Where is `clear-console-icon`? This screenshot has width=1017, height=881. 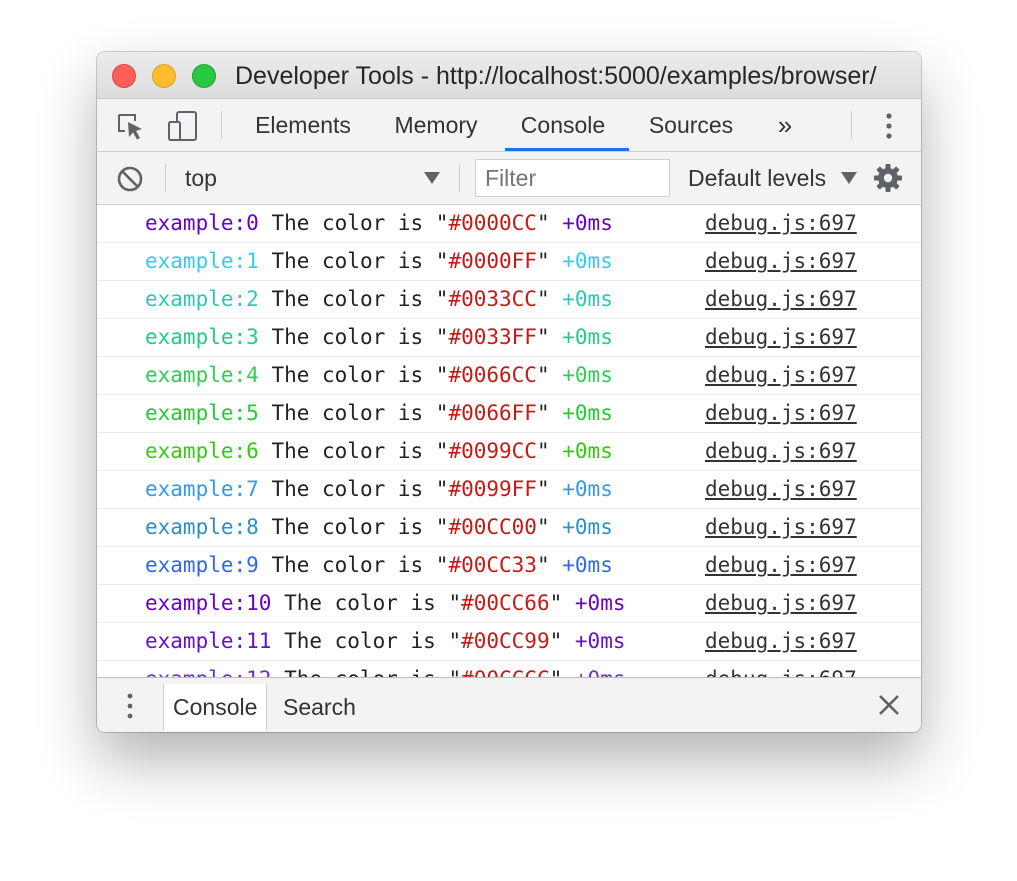 clear-console-icon is located at coordinates (130, 179).